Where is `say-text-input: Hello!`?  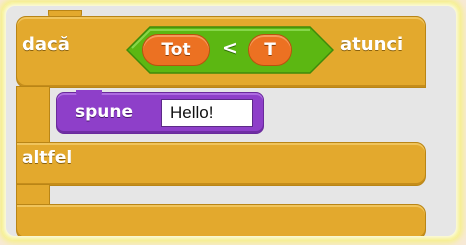
say-text-input: Hello! is located at coordinates (207, 113).